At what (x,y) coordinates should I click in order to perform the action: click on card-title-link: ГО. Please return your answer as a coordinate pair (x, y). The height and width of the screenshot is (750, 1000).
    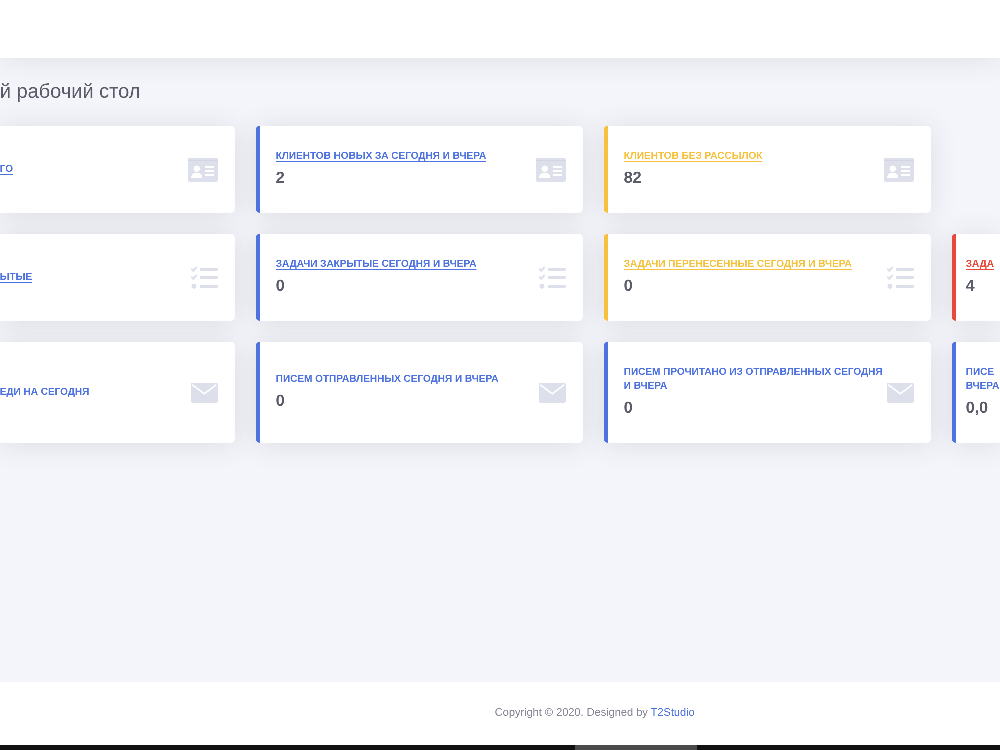
    Looking at the image, I should click on (7, 169).